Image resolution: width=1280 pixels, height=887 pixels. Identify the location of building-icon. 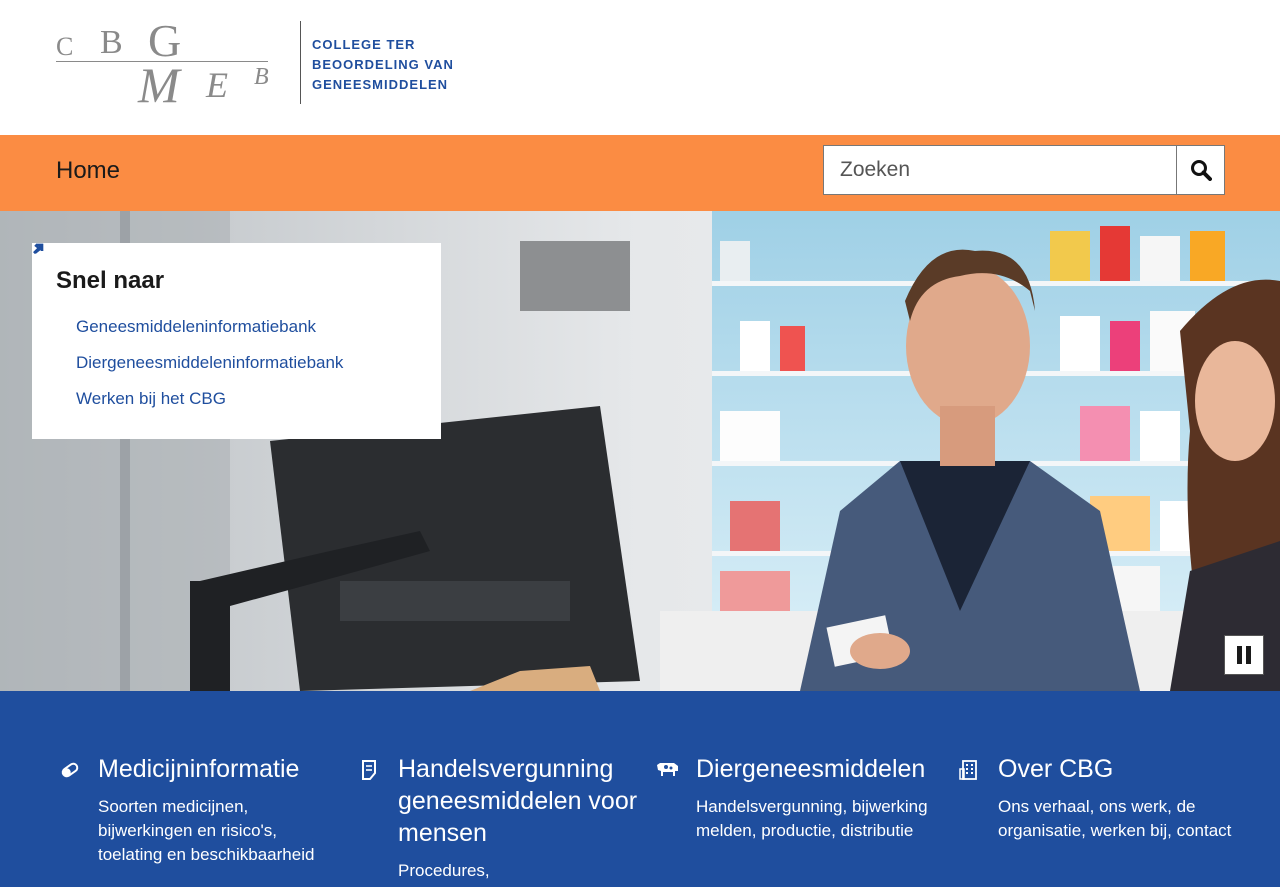
(968, 770).